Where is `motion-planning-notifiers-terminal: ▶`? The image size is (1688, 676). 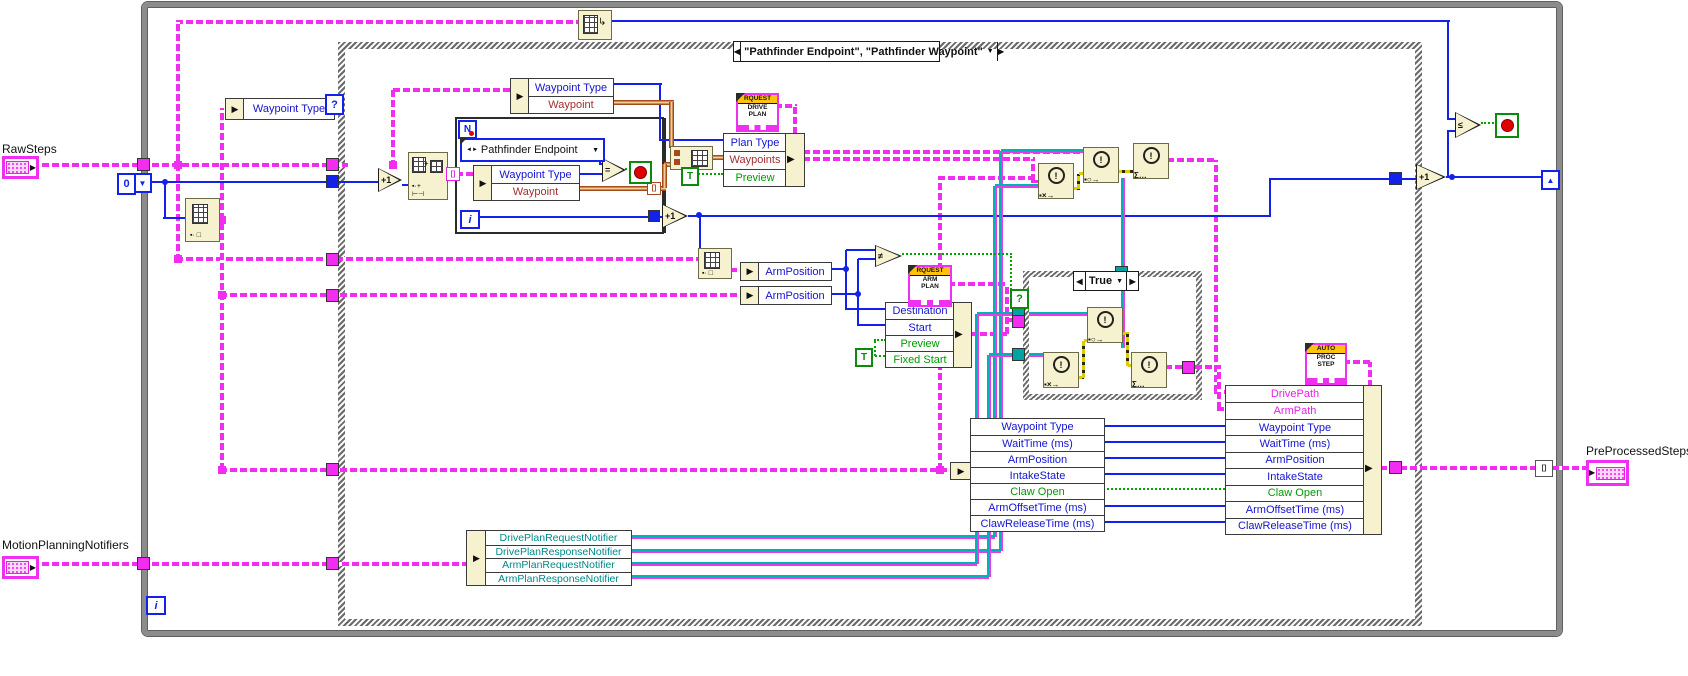
motion-planning-notifiers-terminal: ▶ is located at coordinates (20, 567).